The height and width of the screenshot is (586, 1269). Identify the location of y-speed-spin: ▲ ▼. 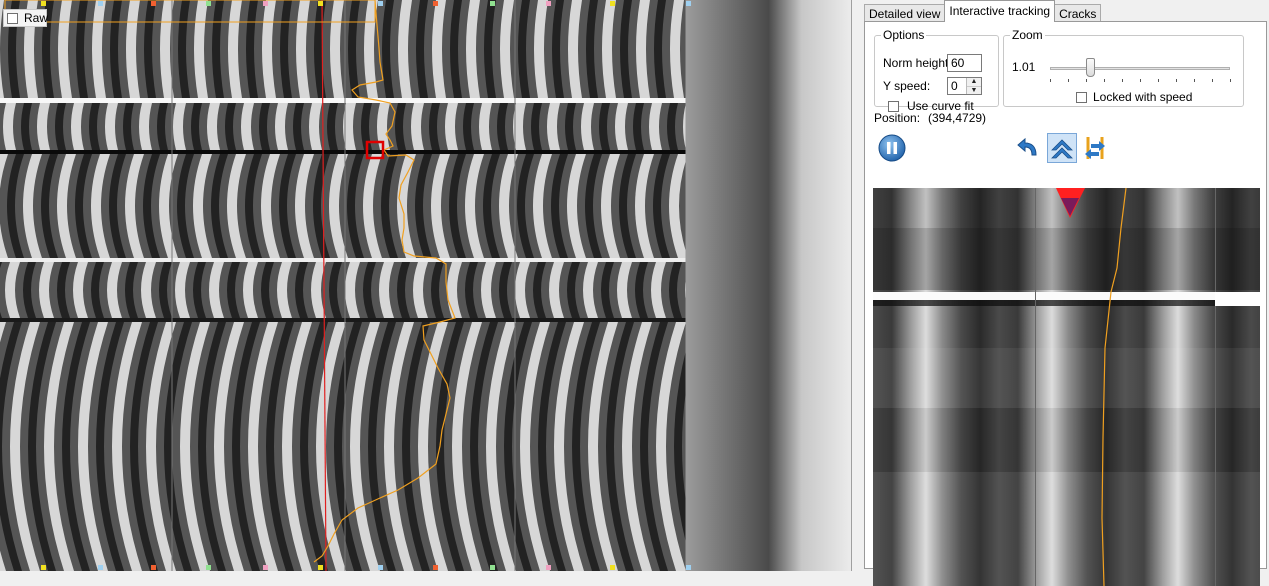
(973, 86).